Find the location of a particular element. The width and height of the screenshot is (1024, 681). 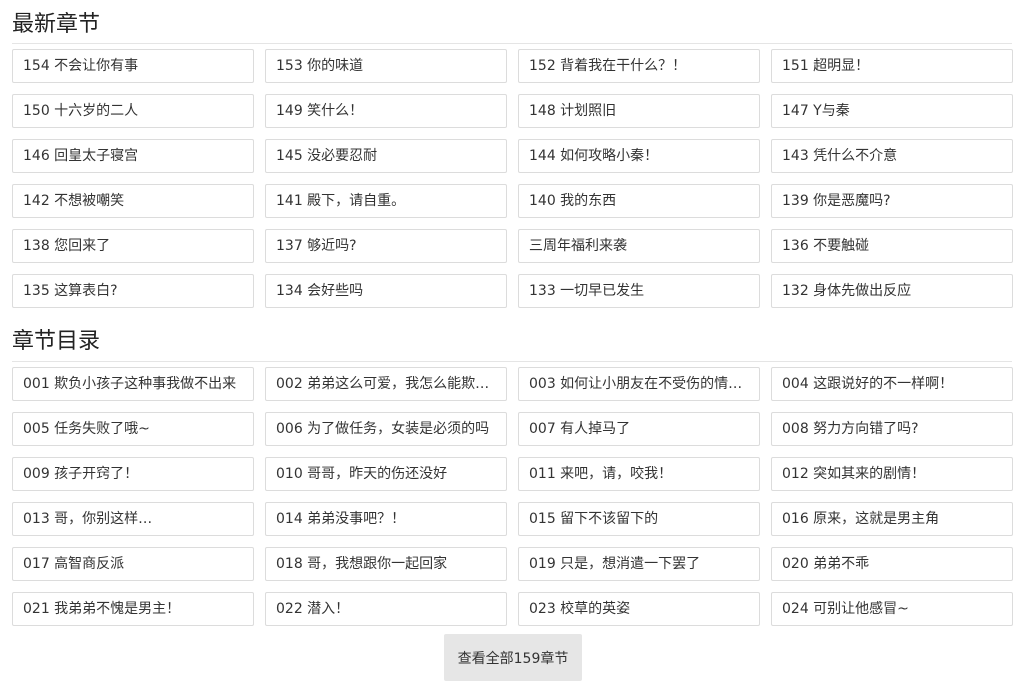

chapter-link: 143 凭什么不介意 is located at coordinates (892, 156).